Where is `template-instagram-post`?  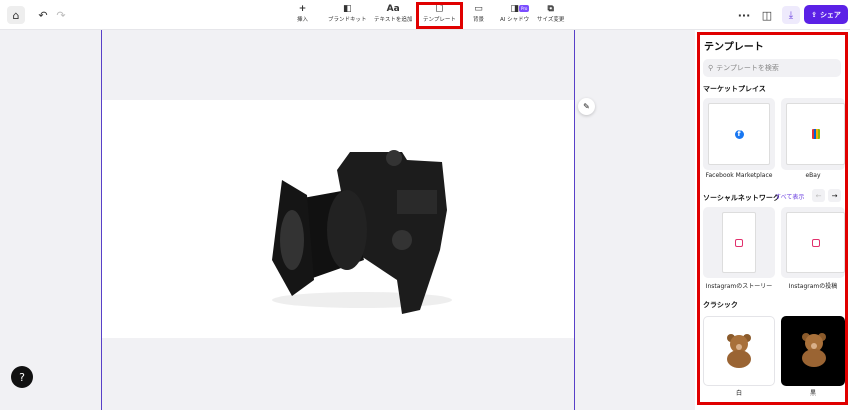
template-instagram-post is located at coordinates (813, 242).